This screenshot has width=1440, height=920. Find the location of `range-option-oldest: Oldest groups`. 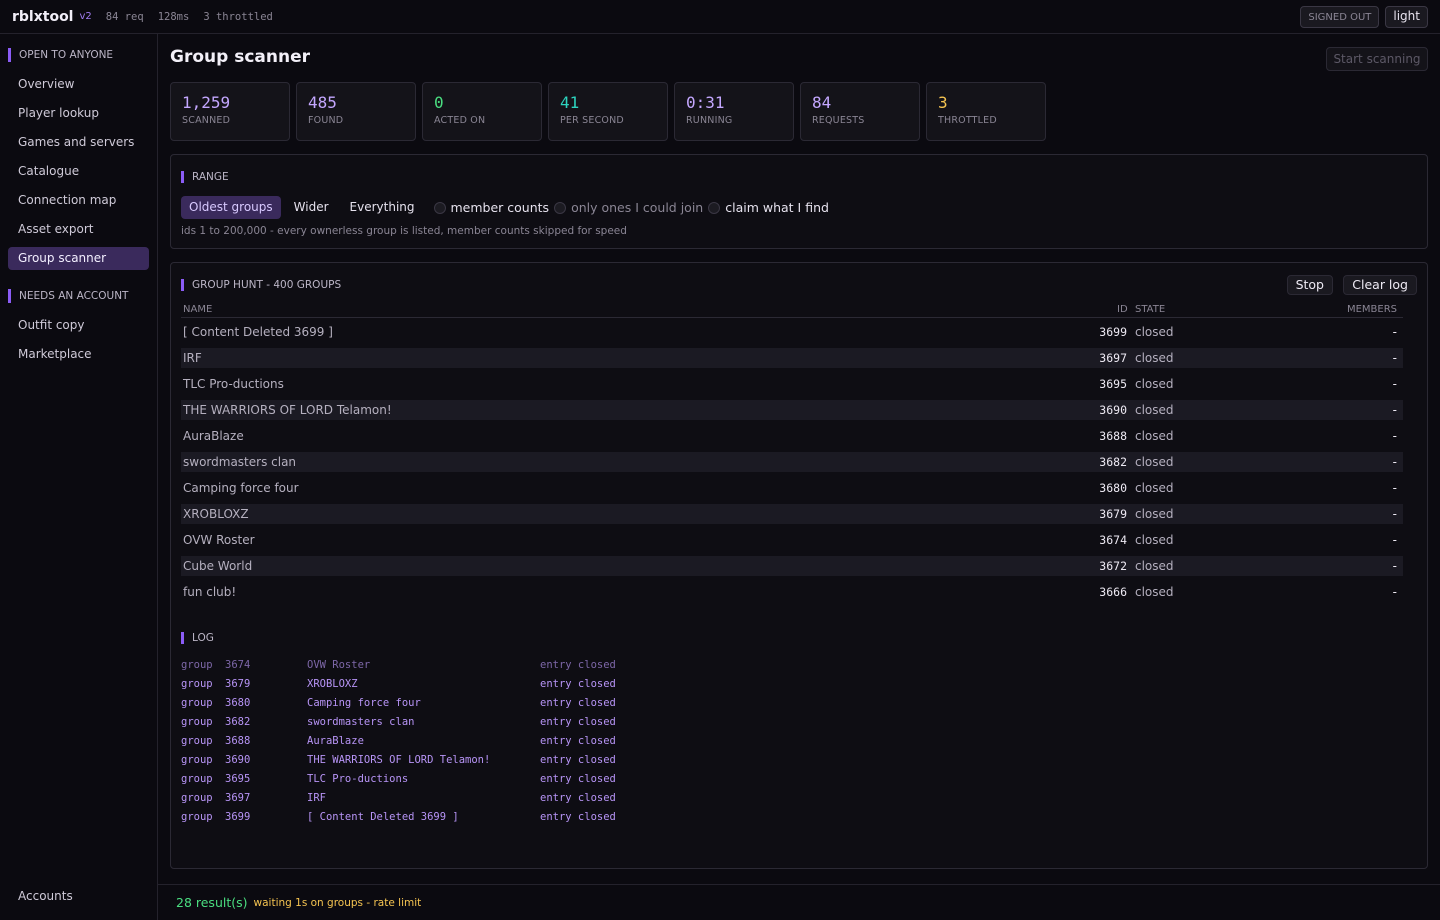

range-option-oldest: Oldest groups is located at coordinates (231, 207).